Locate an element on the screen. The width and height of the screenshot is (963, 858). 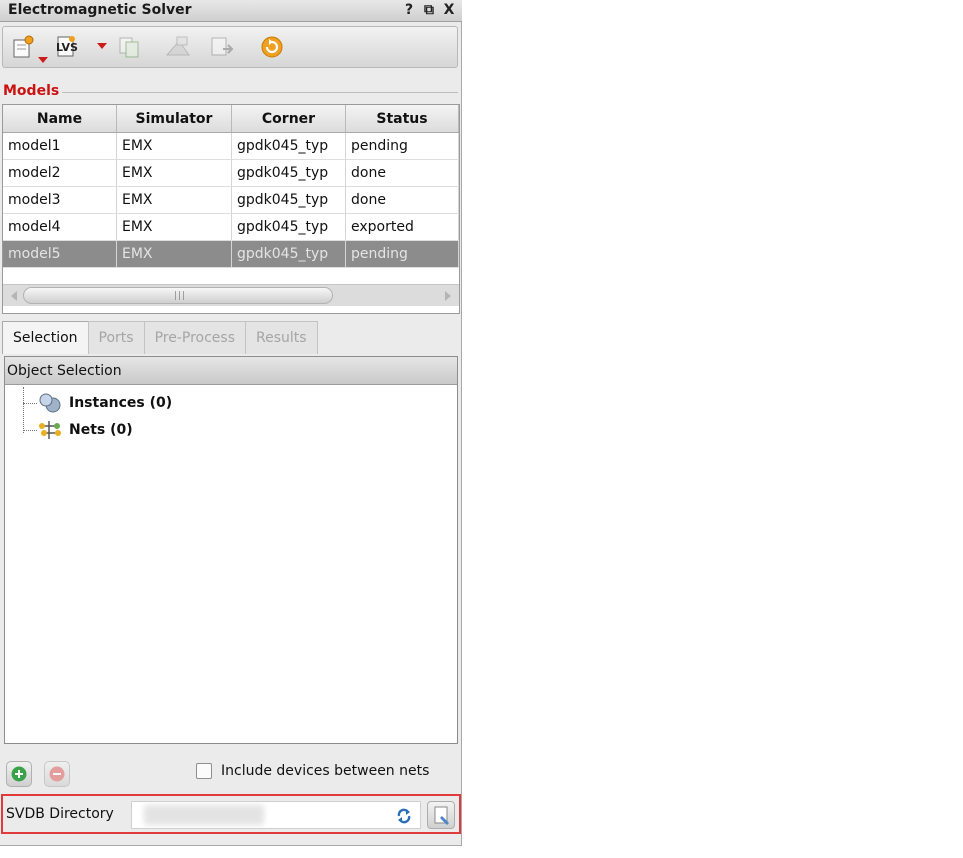
close-button: X is located at coordinates (449, 10).